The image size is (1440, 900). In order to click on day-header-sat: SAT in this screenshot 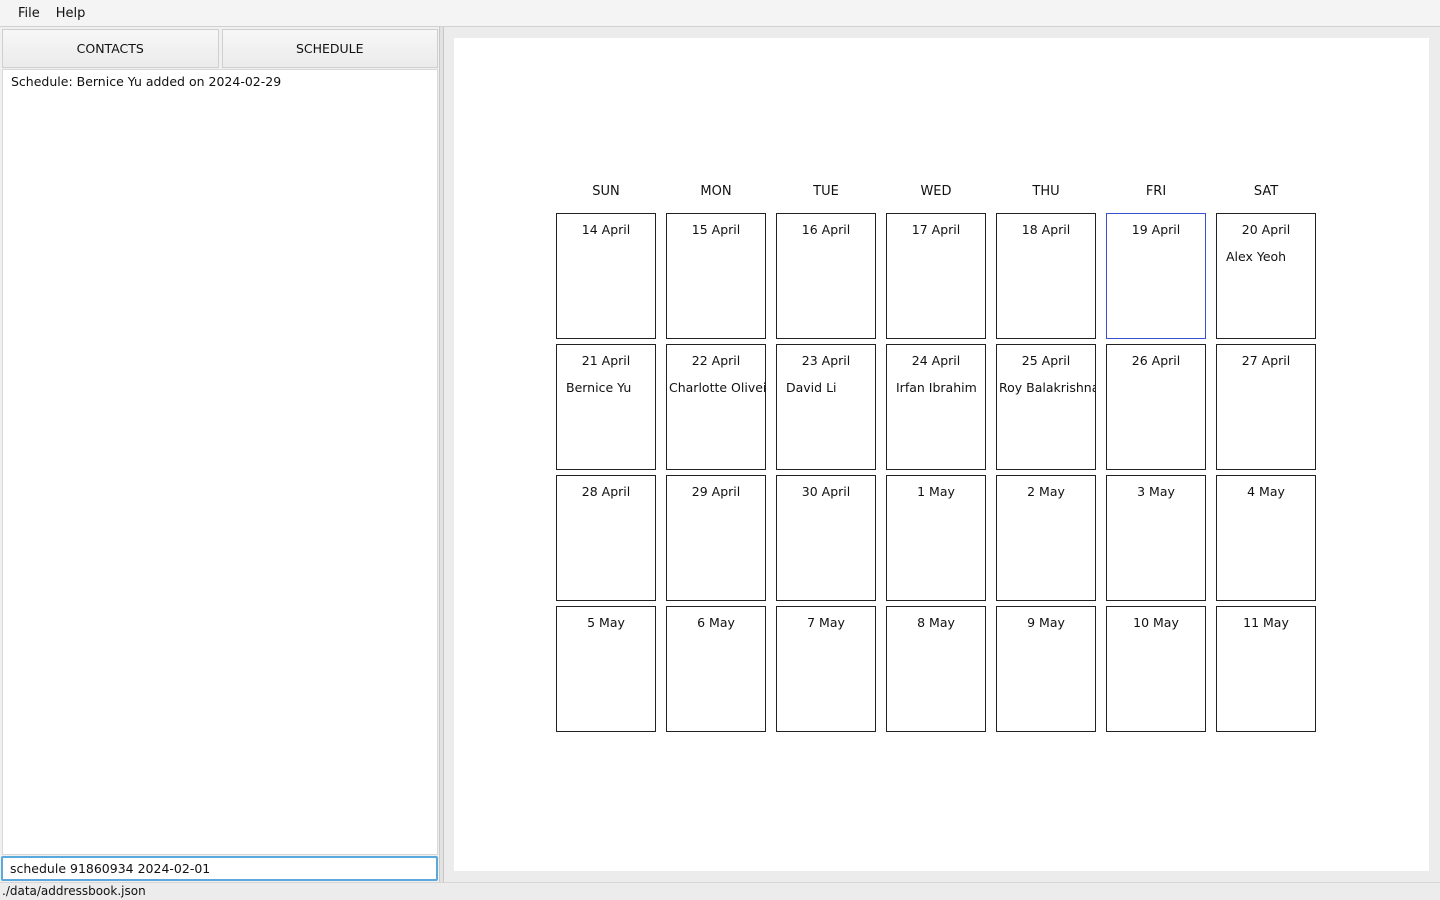, I will do `click(1266, 191)`.